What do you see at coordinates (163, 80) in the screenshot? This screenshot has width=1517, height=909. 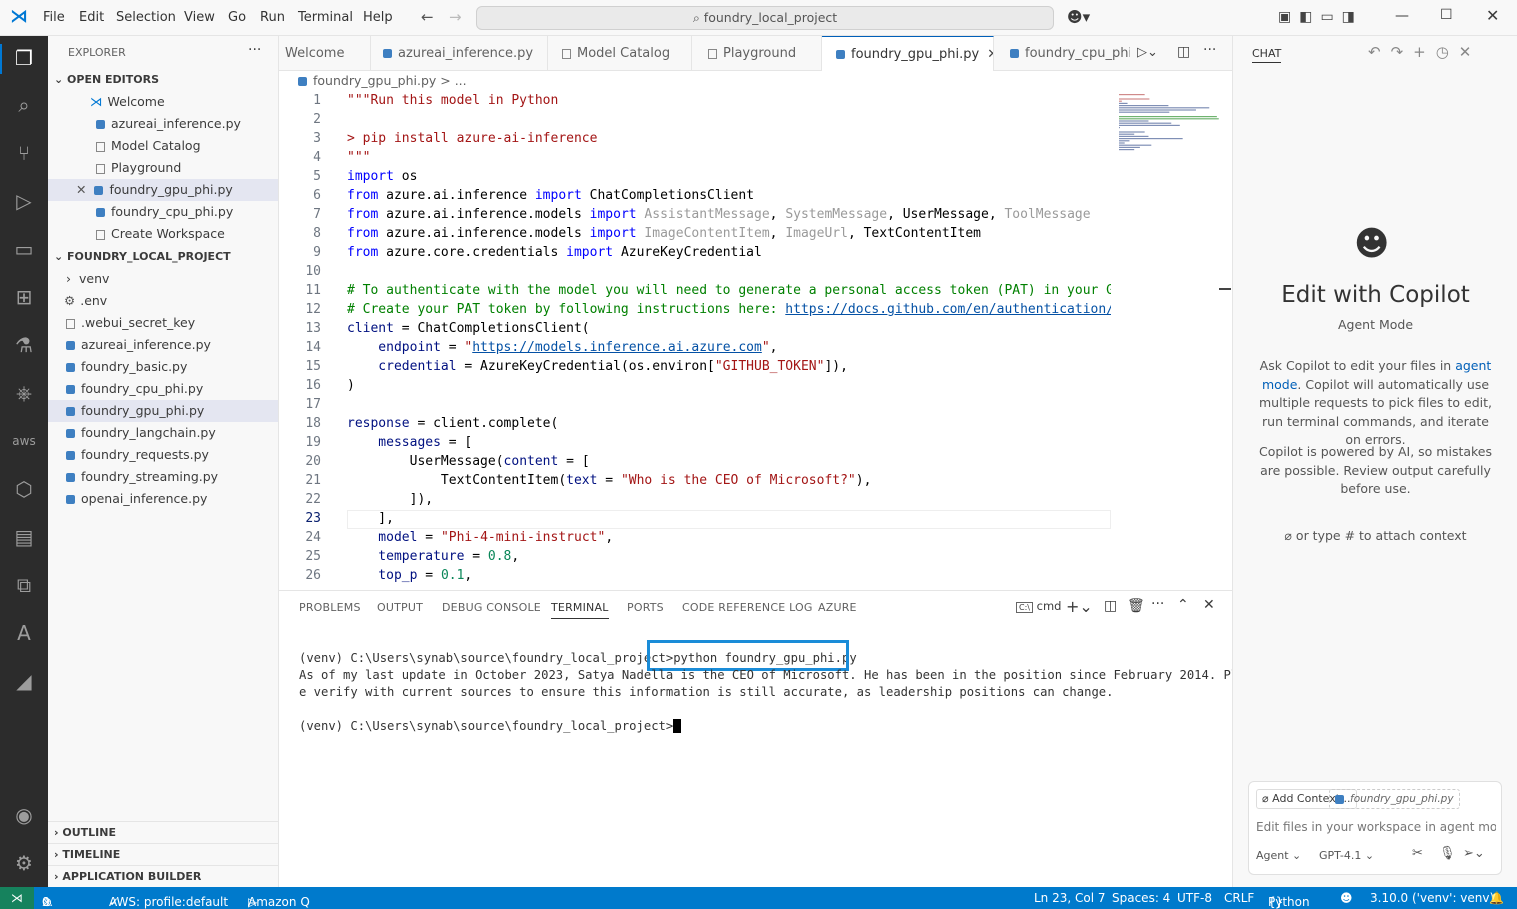 I see `open-editors-header: ⌄ OPEN EDITORS` at bounding box center [163, 80].